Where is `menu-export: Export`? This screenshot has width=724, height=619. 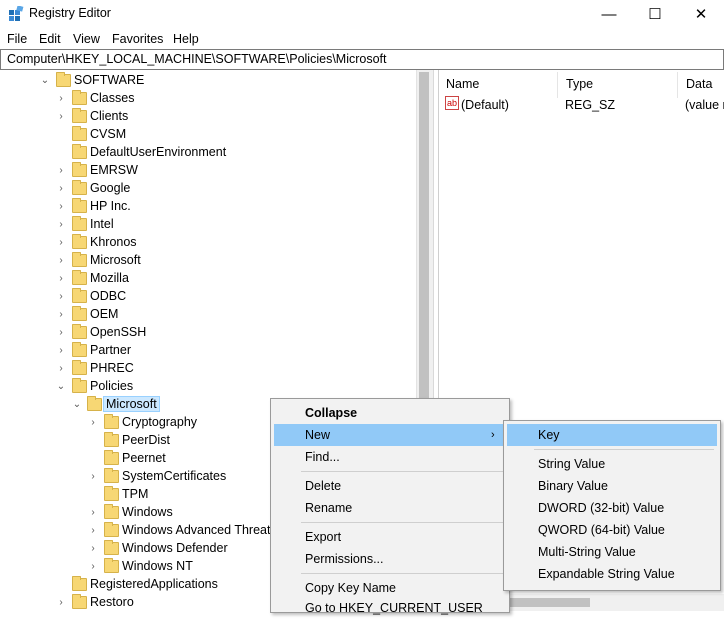 menu-export: Export is located at coordinates (390, 537).